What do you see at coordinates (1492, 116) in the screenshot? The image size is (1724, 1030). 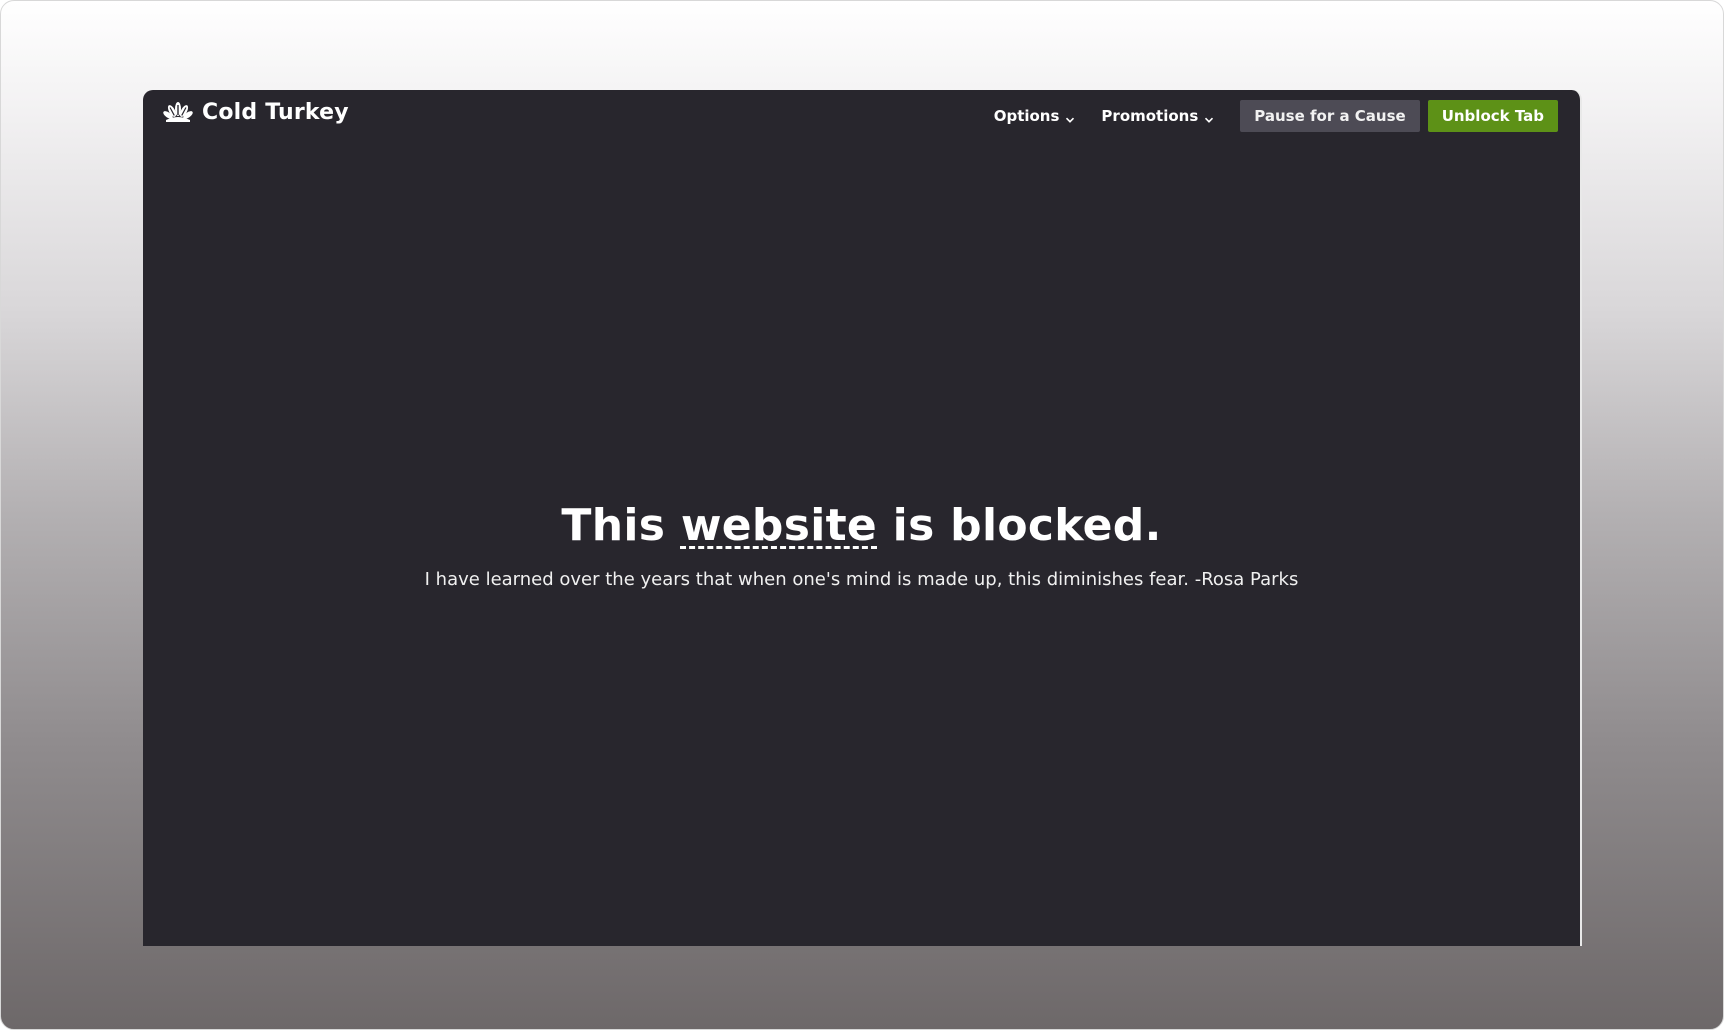 I see `unblock-tab-button: Unblock Tab` at bounding box center [1492, 116].